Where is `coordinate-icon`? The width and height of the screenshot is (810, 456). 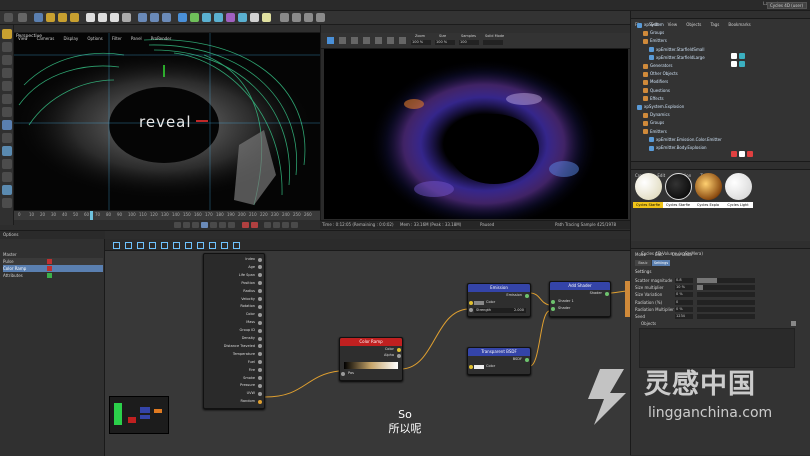 coordinate-icon is located at coordinates (126, 17).